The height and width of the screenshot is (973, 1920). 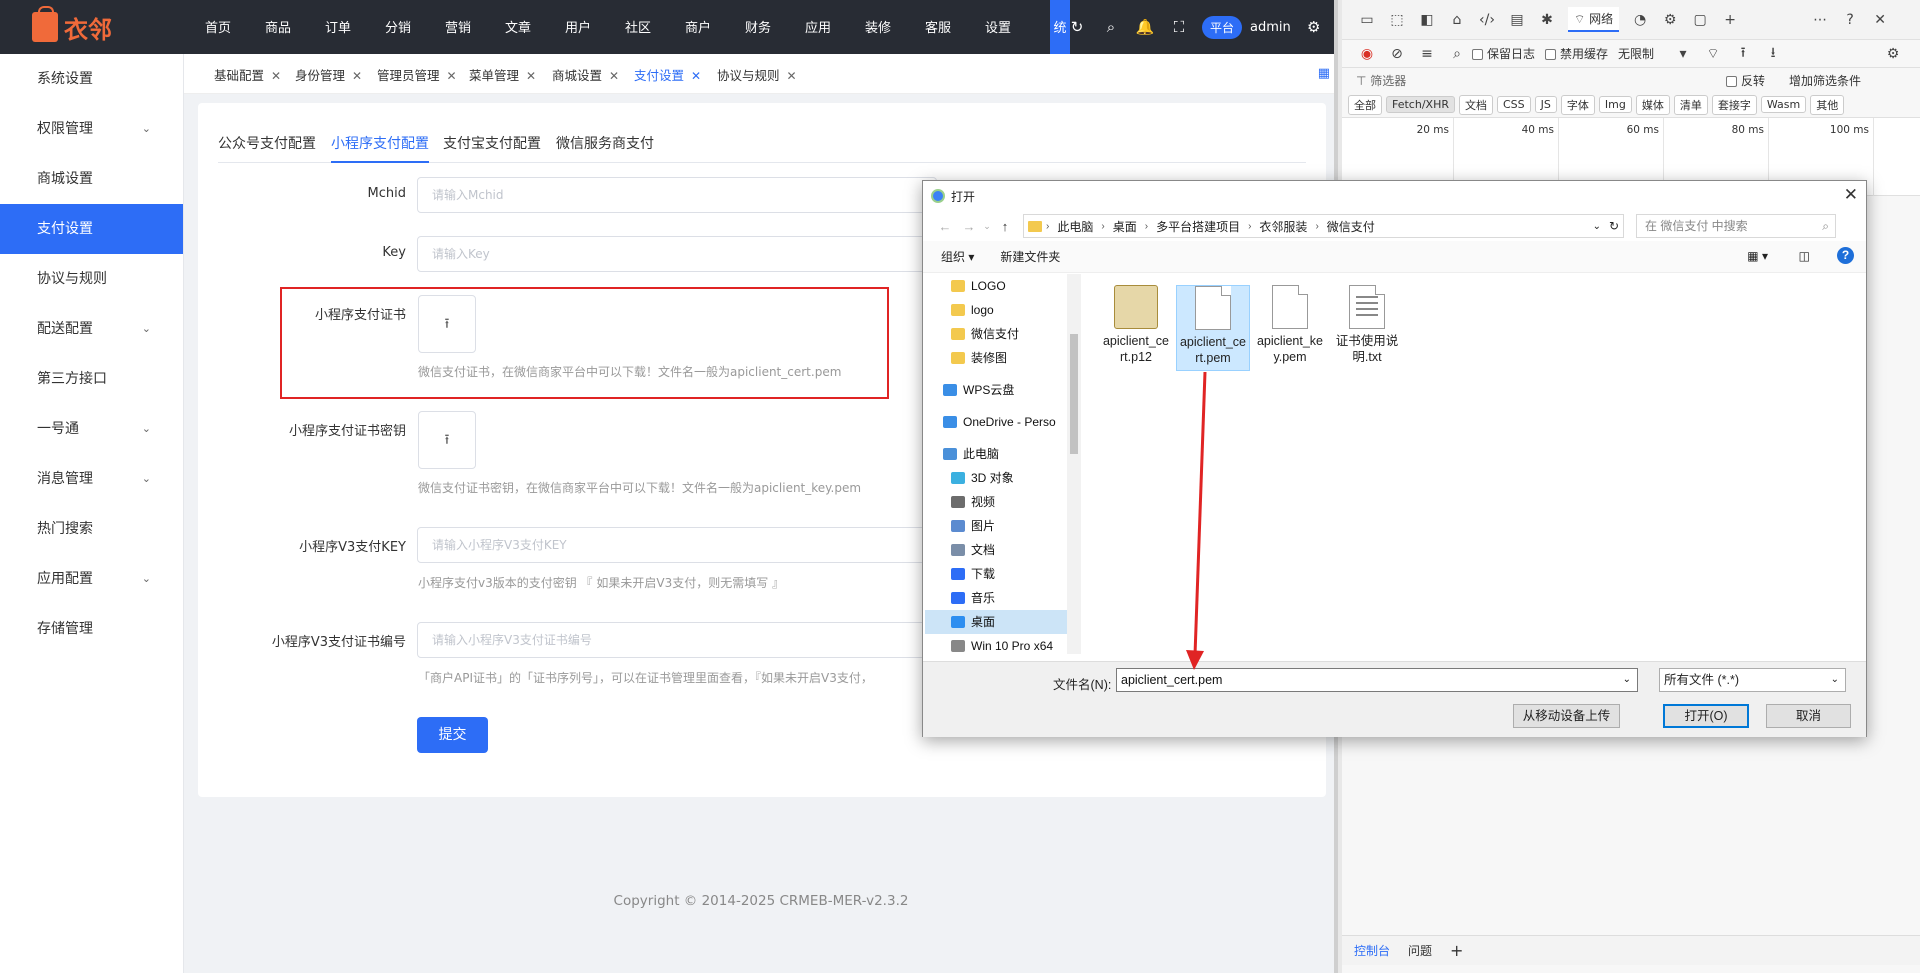 I want to click on submit-button: 提交, so click(x=452, y=735).